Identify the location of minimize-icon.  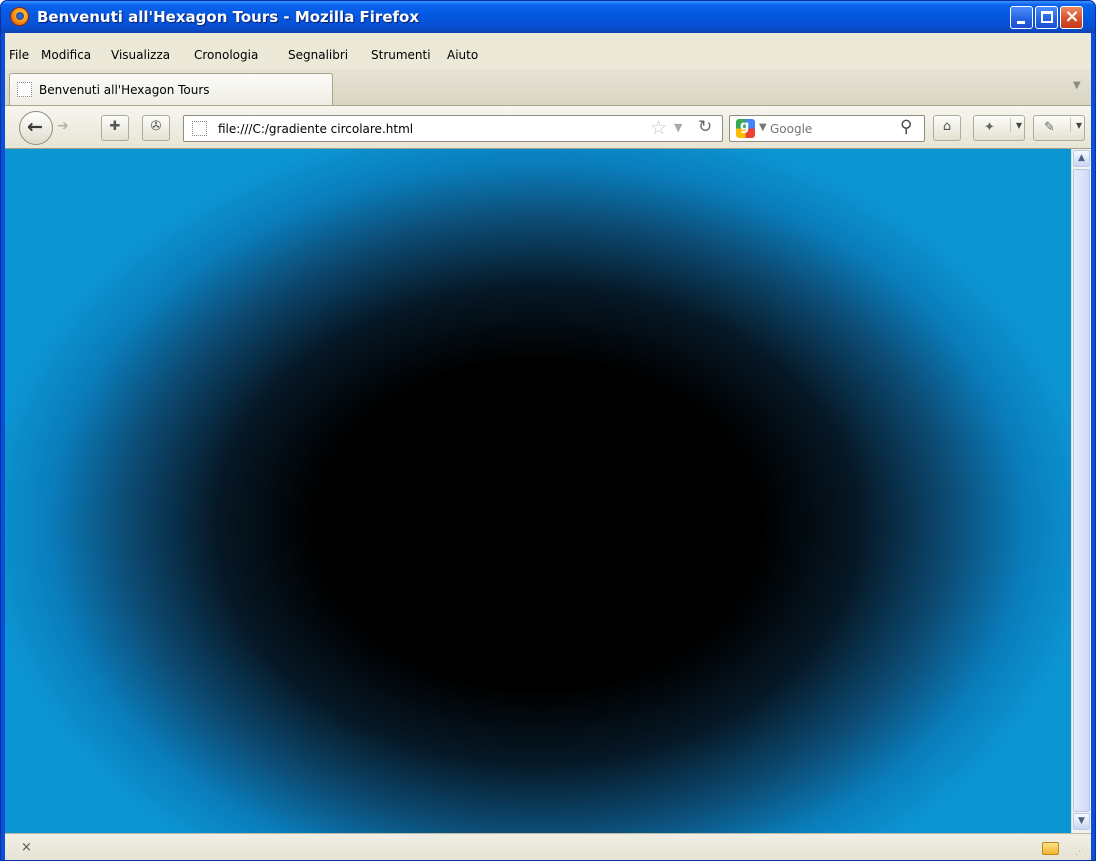
(1021, 22).